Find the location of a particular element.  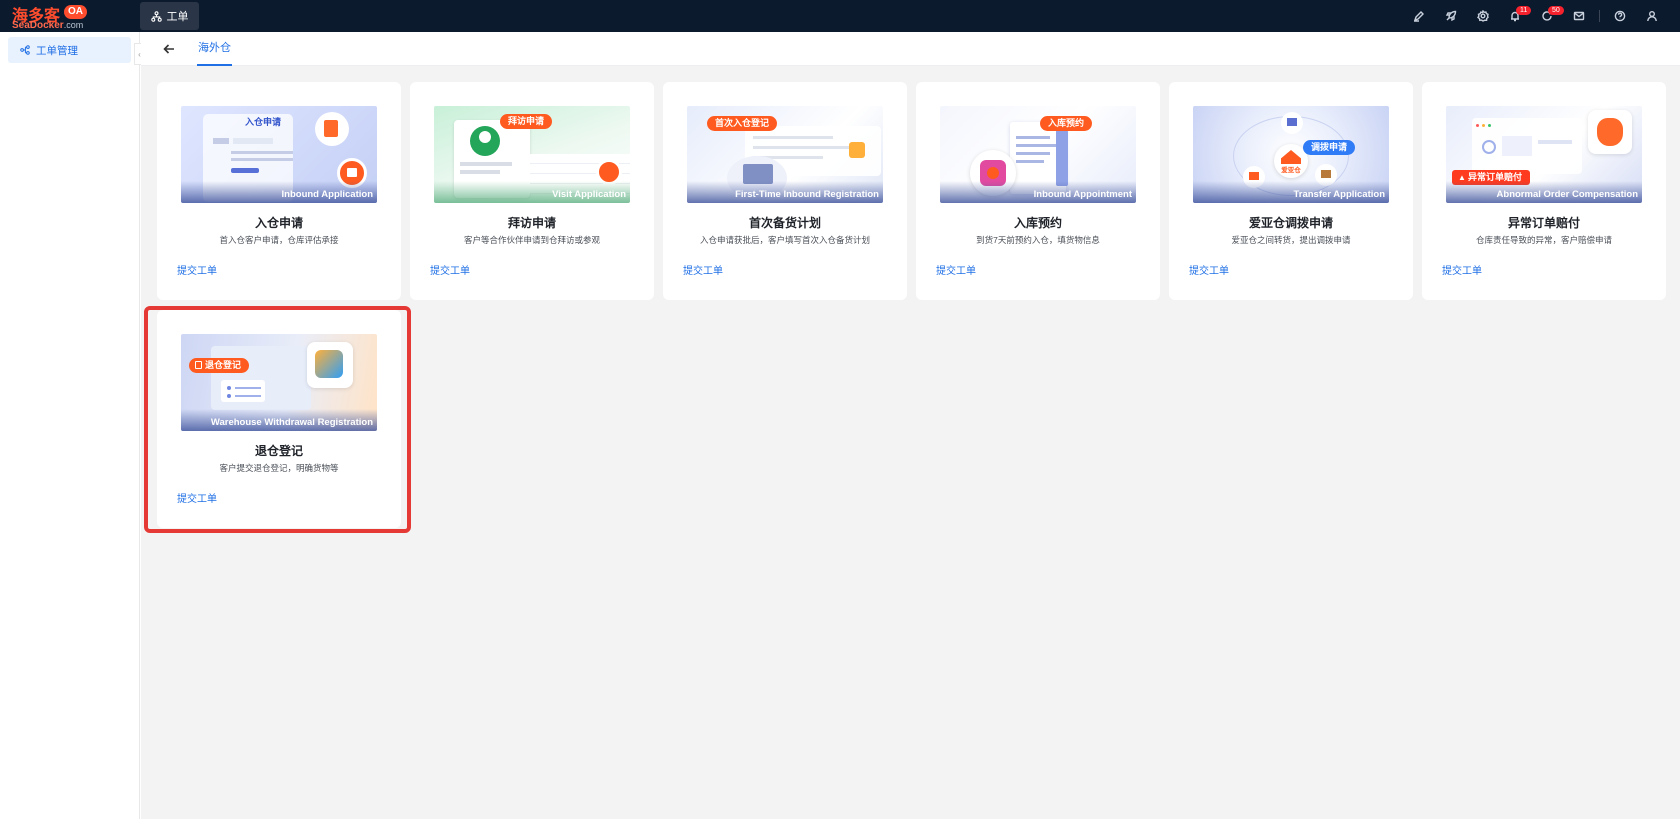

breadcrumb: 海外仓 is located at coordinates (910, 49).